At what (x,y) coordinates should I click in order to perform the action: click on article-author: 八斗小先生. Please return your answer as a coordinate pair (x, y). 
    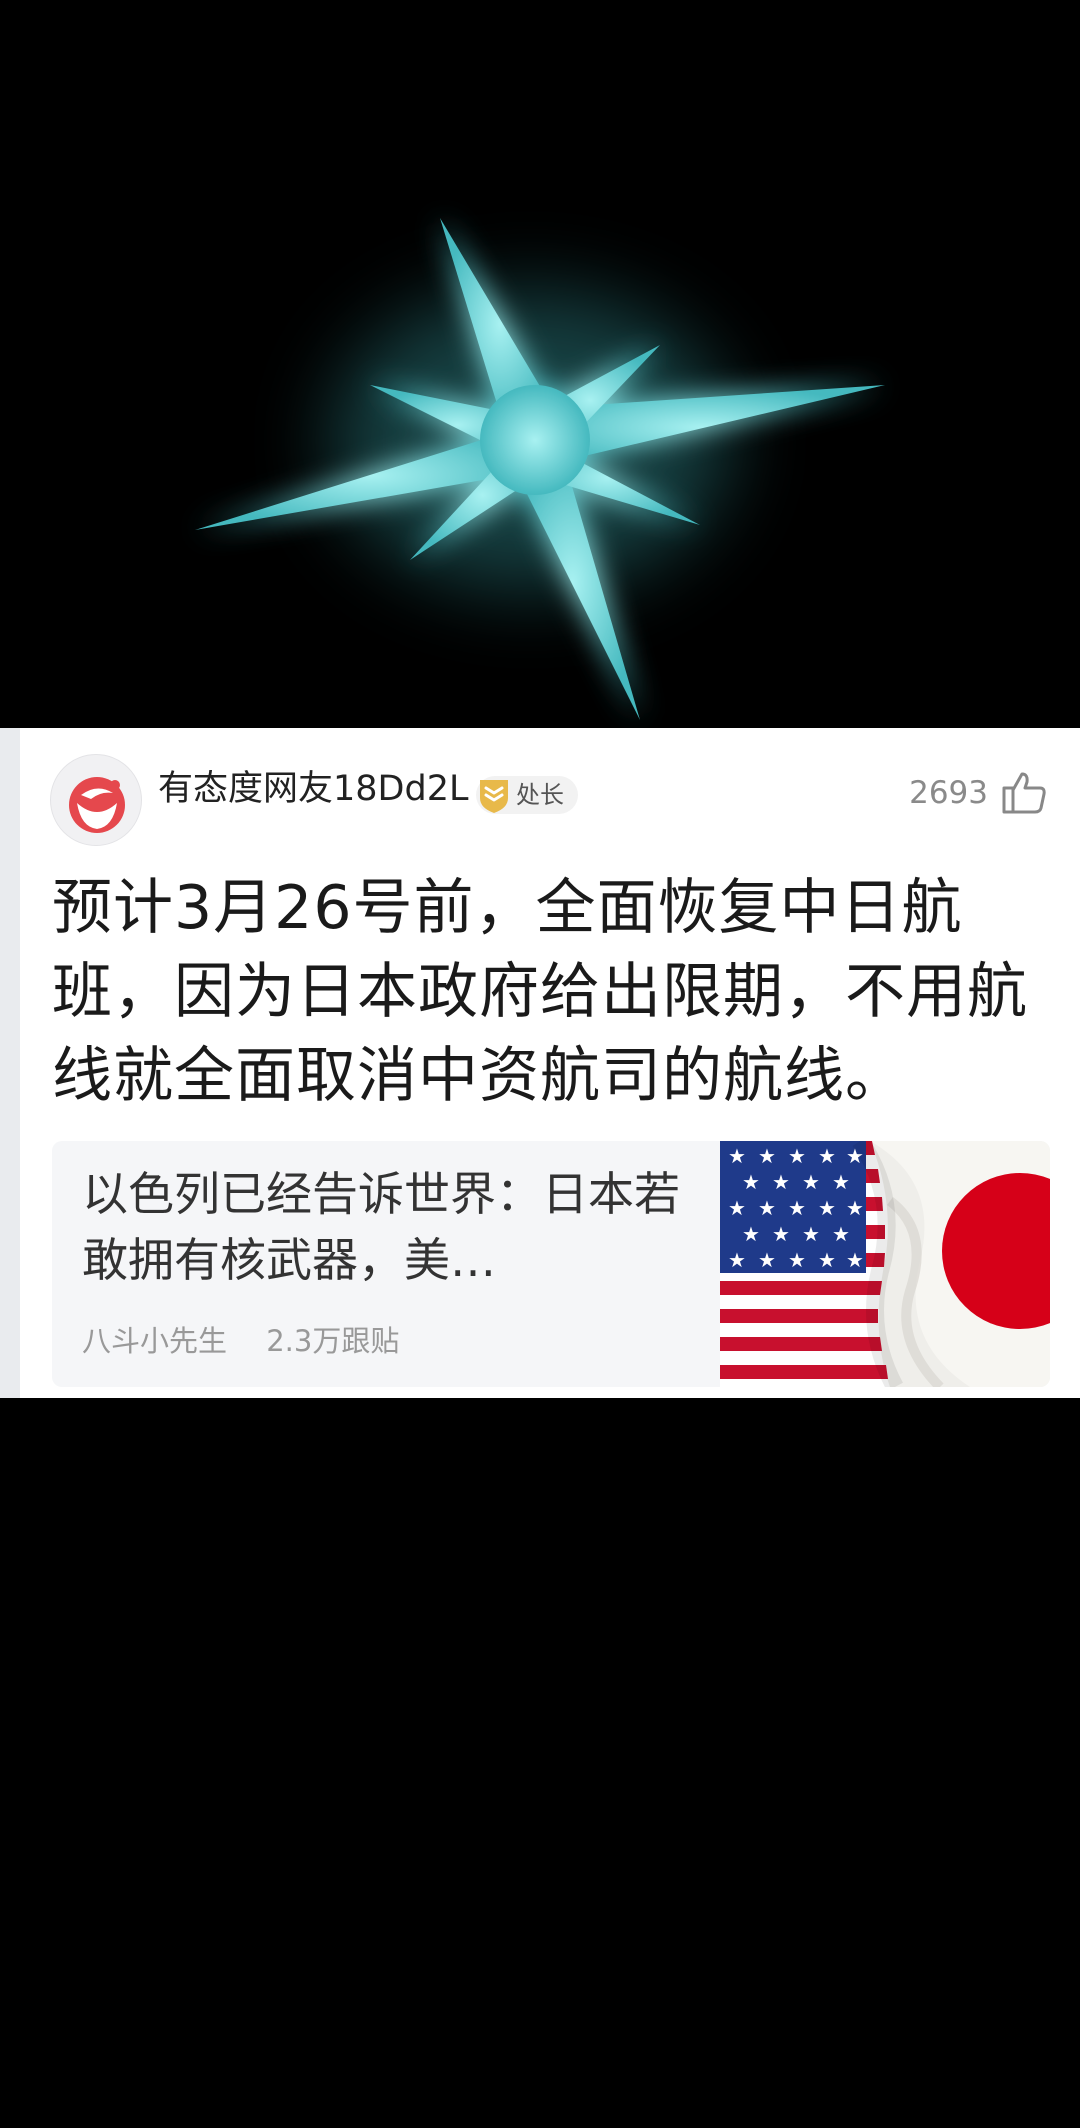
    Looking at the image, I should click on (155, 1341).